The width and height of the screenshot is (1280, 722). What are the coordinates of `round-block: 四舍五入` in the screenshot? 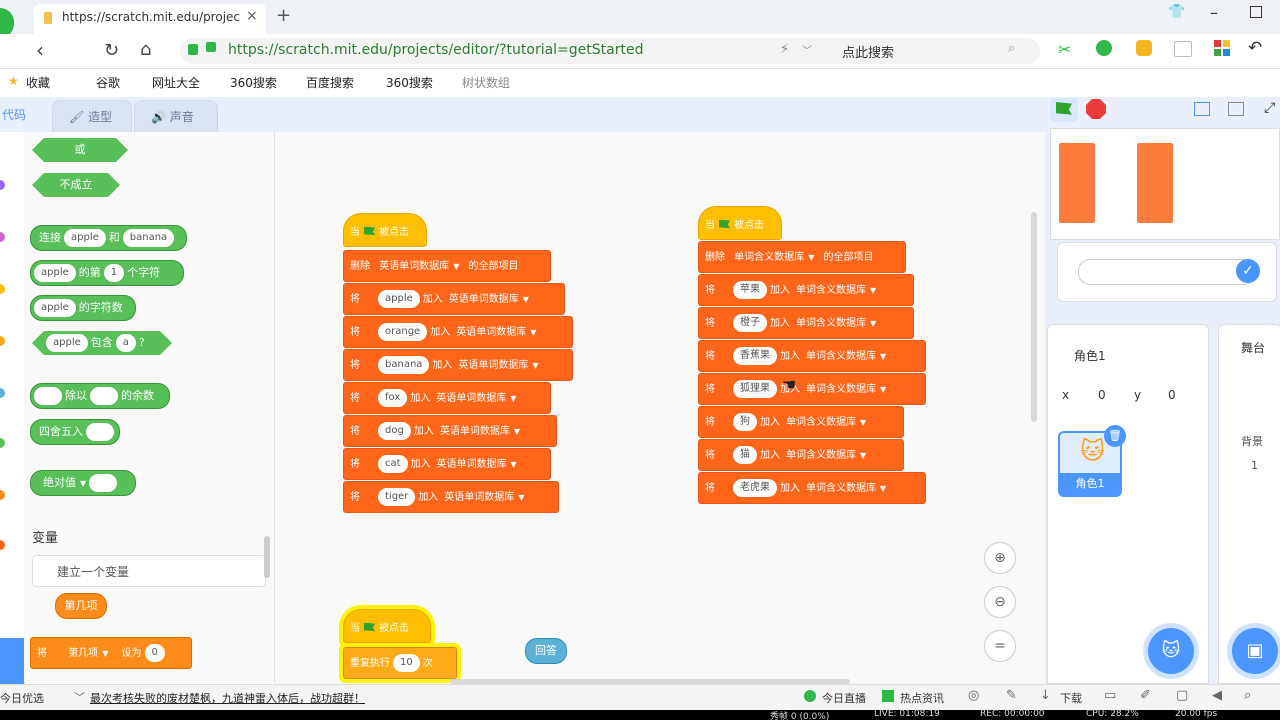 It's located at (75, 432).